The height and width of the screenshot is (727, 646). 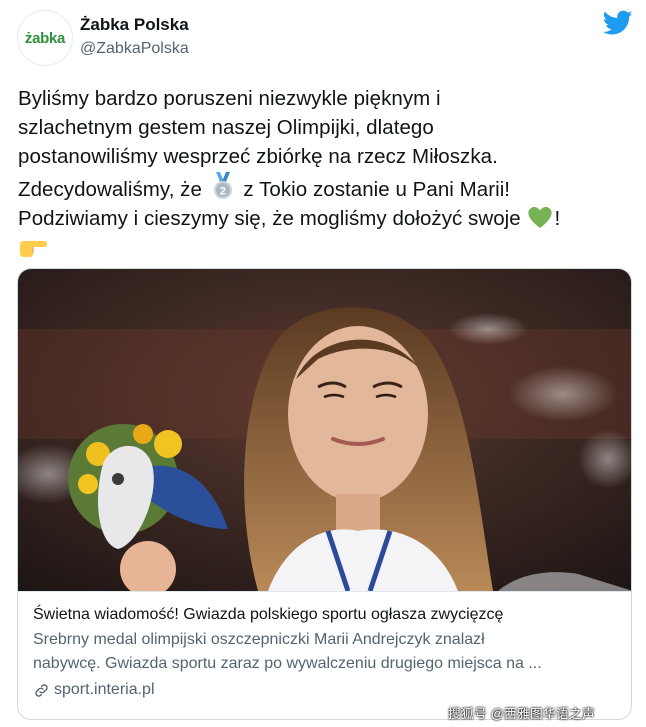 What do you see at coordinates (374, 189) in the screenshot?
I see `tweet-line-4-end: z Tokio zostanie u Pani Marii!` at bounding box center [374, 189].